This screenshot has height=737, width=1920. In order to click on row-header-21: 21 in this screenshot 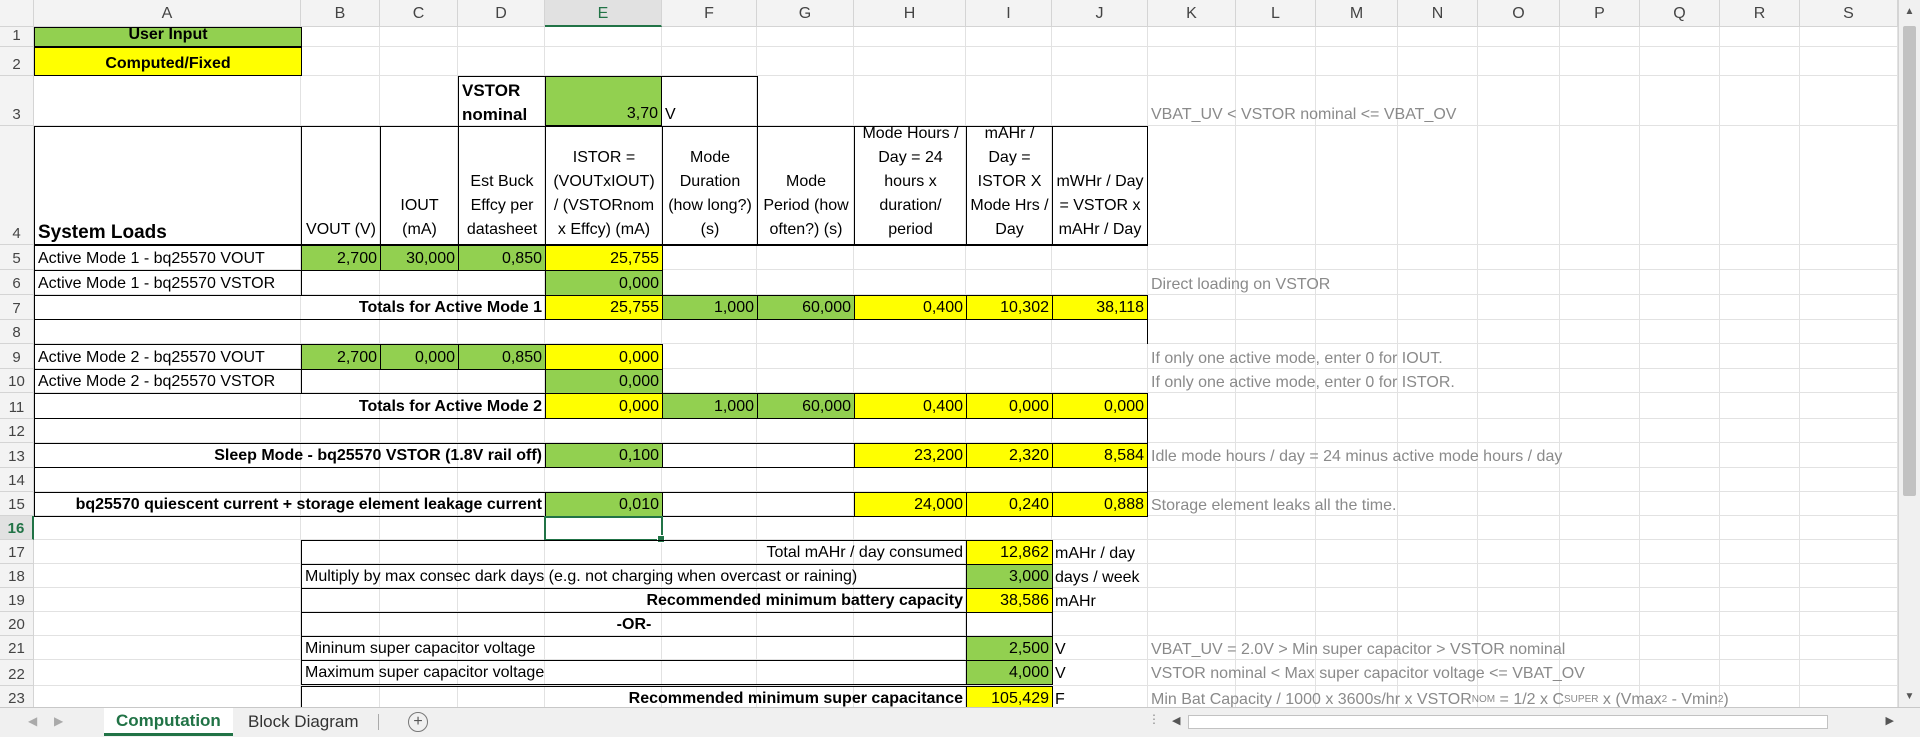, I will do `click(17, 648)`.